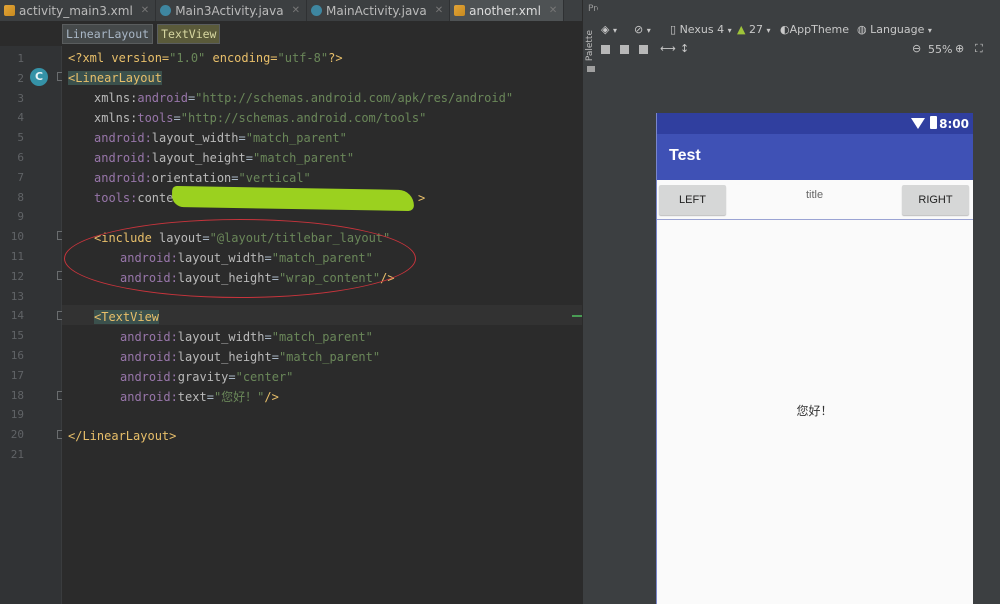 Image resolution: width=1000 pixels, height=604 pixels. What do you see at coordinates (116, 118) in the screenshot?
I see `attr-namespace: xmlns:` at bounding box center [116, 118].